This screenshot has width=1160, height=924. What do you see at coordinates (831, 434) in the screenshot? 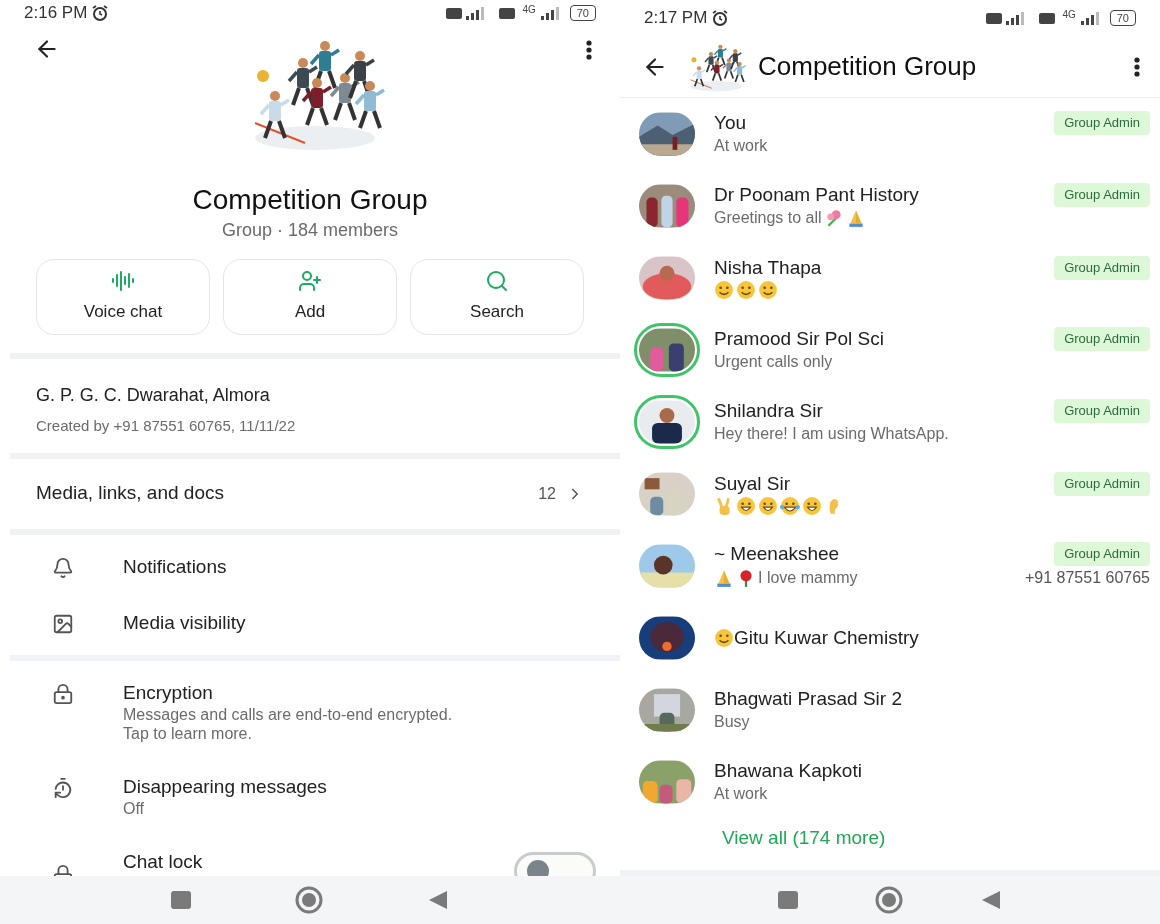
I see `member-status: Hey there! I am using WhatsApp.` at bounding box center [831, 434].